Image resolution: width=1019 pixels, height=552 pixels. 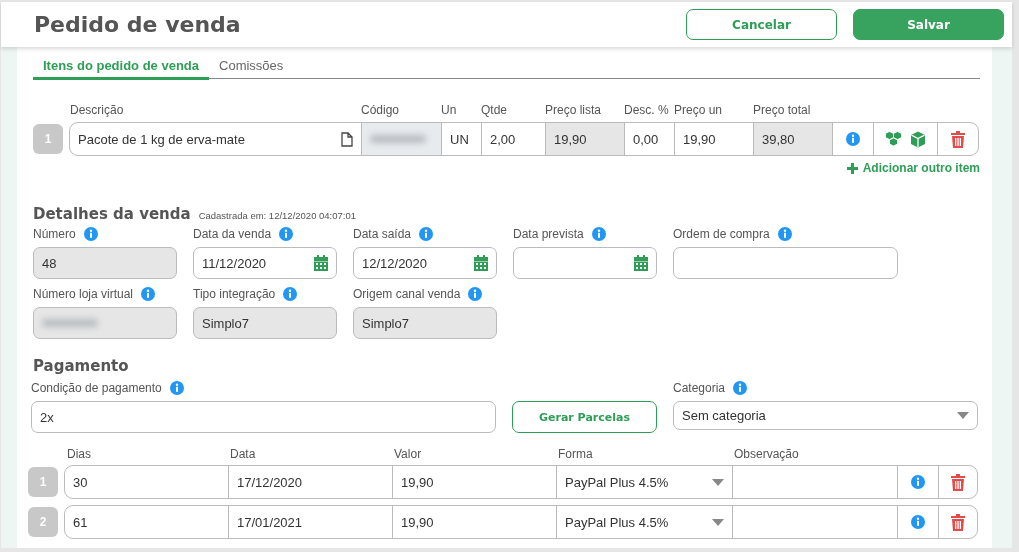 What do you see at coordinates (449, 110) in the screenshot?
I see `column-header: Un` at bounding box center [449, 110].